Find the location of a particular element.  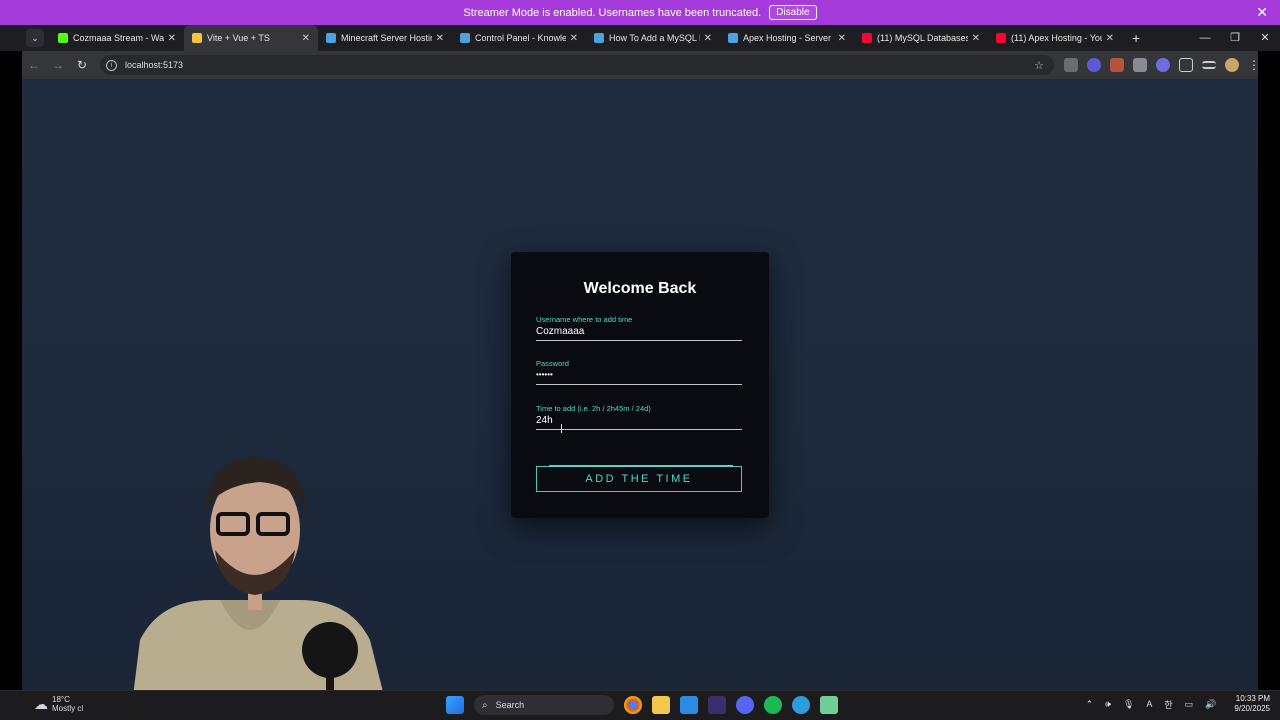

weather-widget: ☁ 18°C Mostly cl is located at coordinates (58, 704).